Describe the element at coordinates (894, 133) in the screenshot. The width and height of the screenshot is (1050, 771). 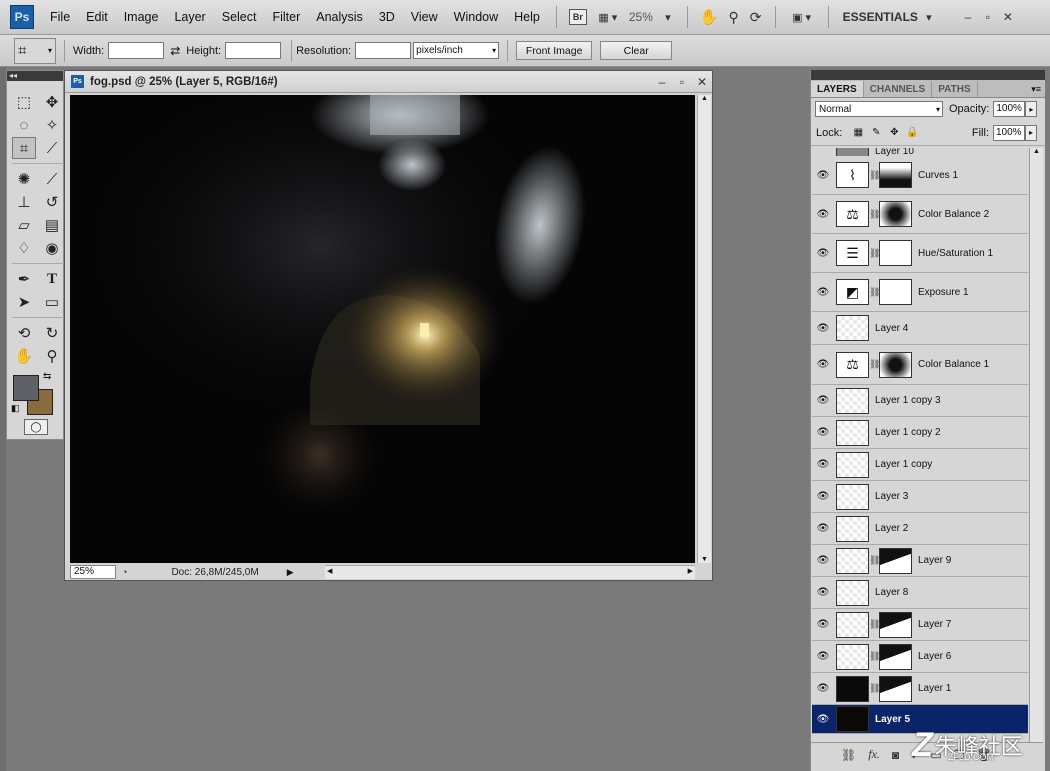
I see `lock-position-icon: ✥` at that location.